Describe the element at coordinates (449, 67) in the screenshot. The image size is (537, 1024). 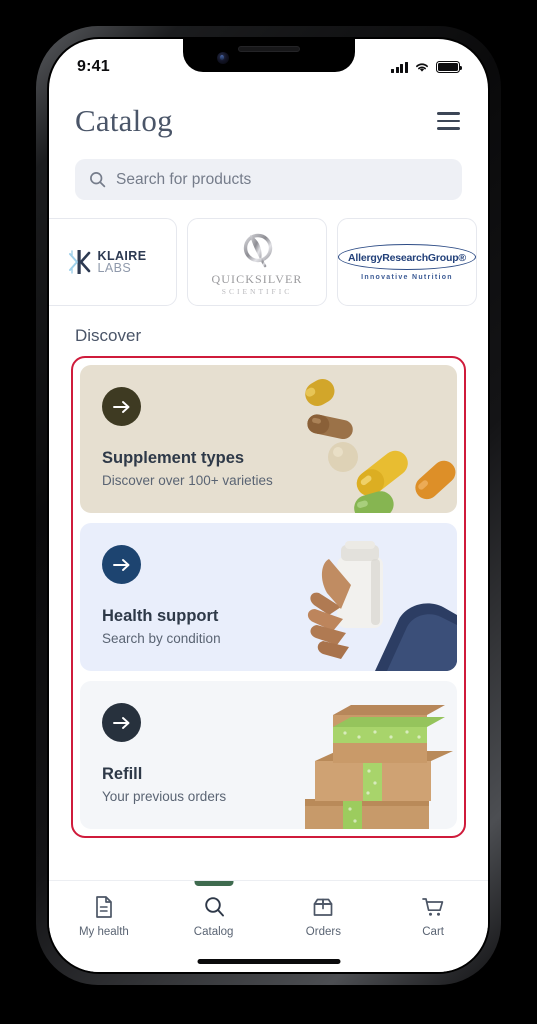
I see `battery-full-icon` at that location.